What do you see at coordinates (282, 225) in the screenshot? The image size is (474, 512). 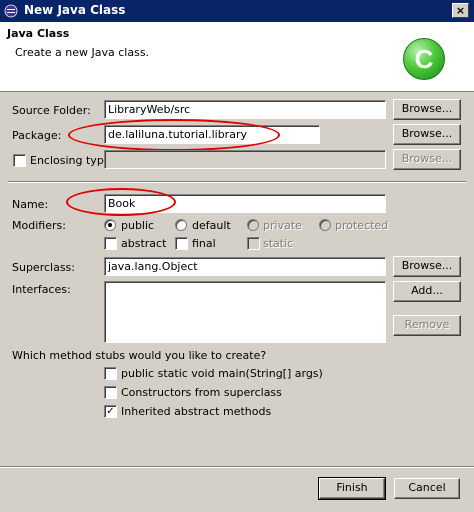 I see `private-label: private` at bounding box center [282, 225].